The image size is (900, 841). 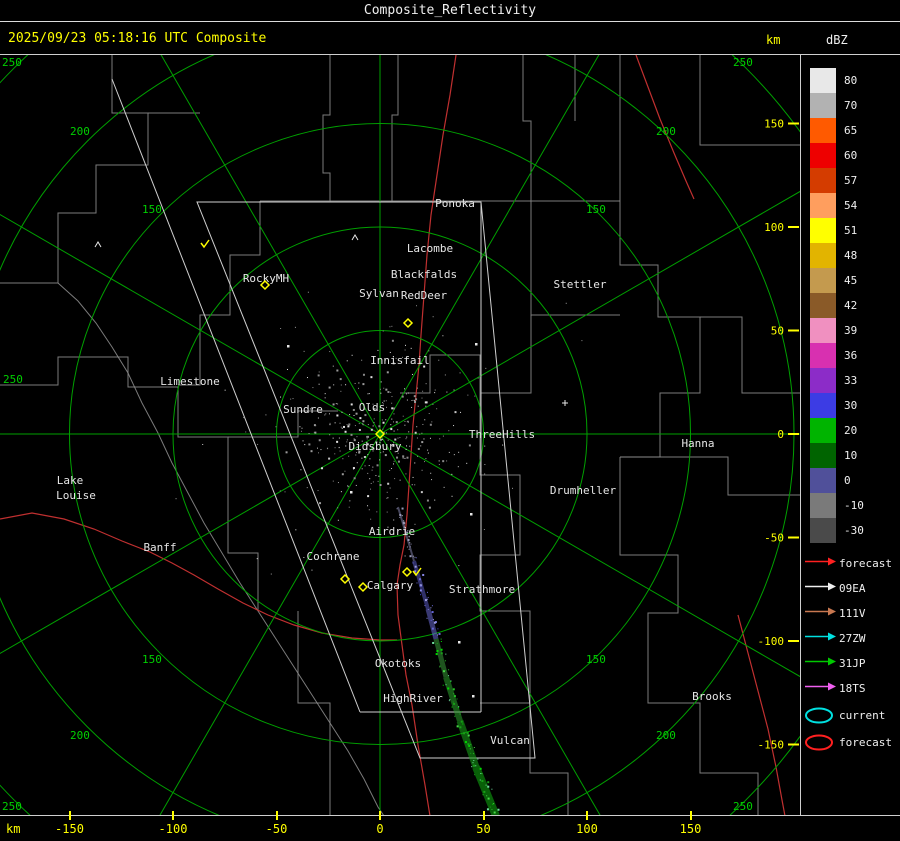 I want to click on dbz-value-label: 10, so click(x=851, y=455).